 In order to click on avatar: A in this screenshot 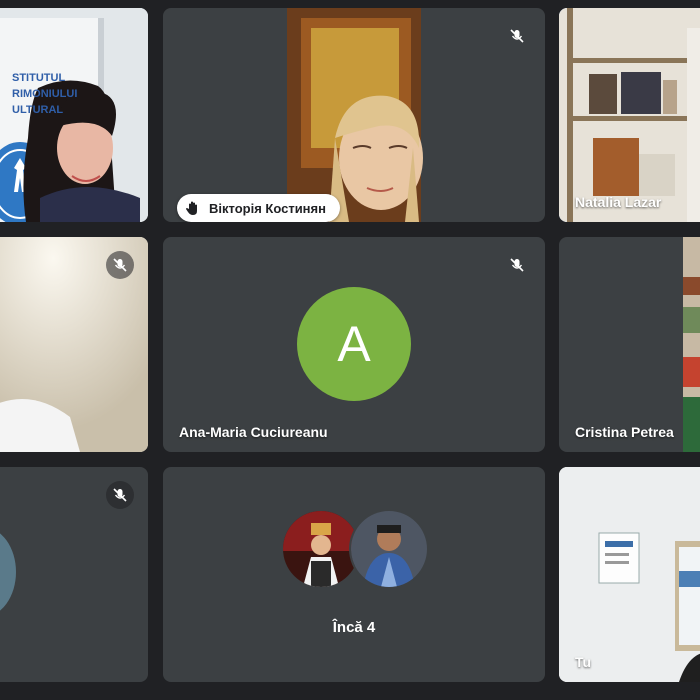, I will do `click(354, 344)`.